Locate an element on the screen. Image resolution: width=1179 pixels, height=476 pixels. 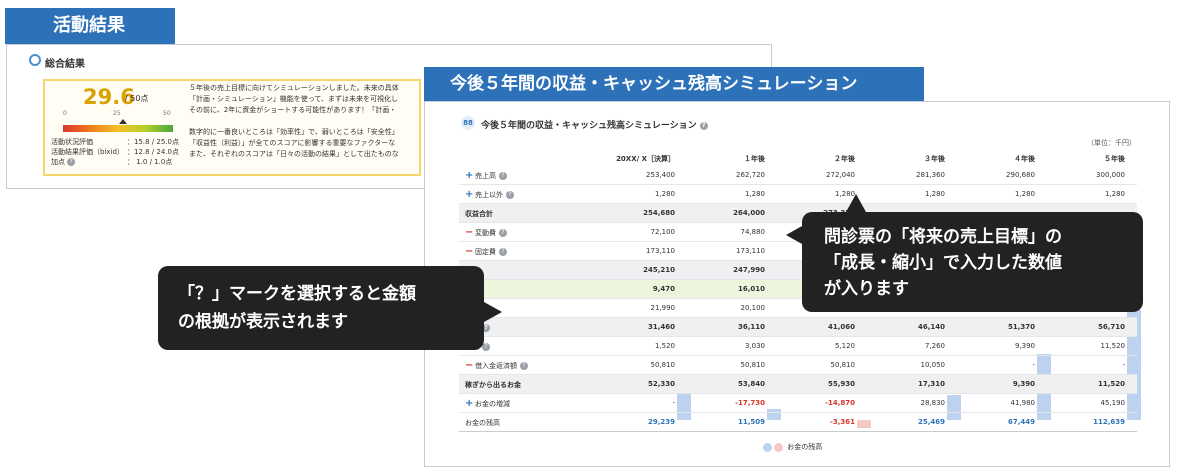
table-cell: 264,000 is located at coordinates (749, 213).